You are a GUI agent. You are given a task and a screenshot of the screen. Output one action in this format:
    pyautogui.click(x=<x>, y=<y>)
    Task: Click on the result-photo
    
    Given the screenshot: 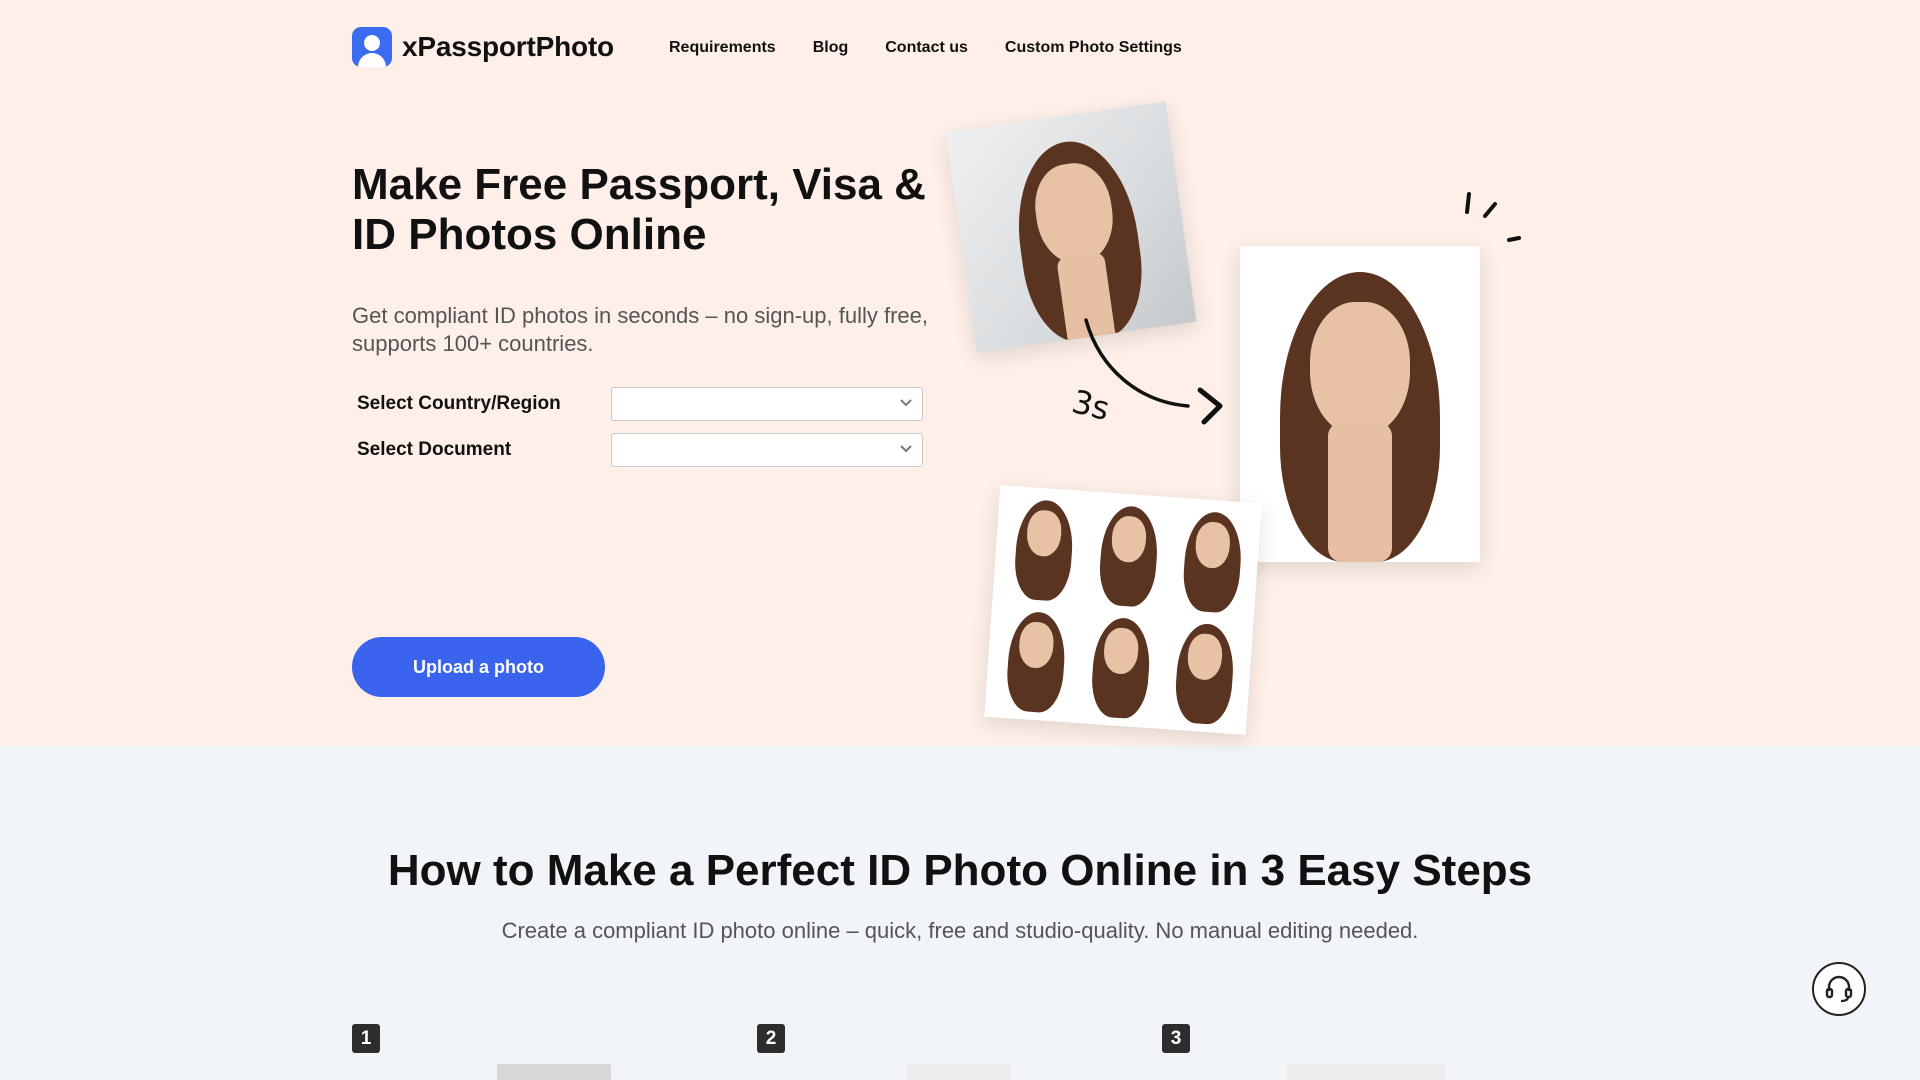 What is the action you would take?
    pyautogui.click(x=1360, y=404)
    